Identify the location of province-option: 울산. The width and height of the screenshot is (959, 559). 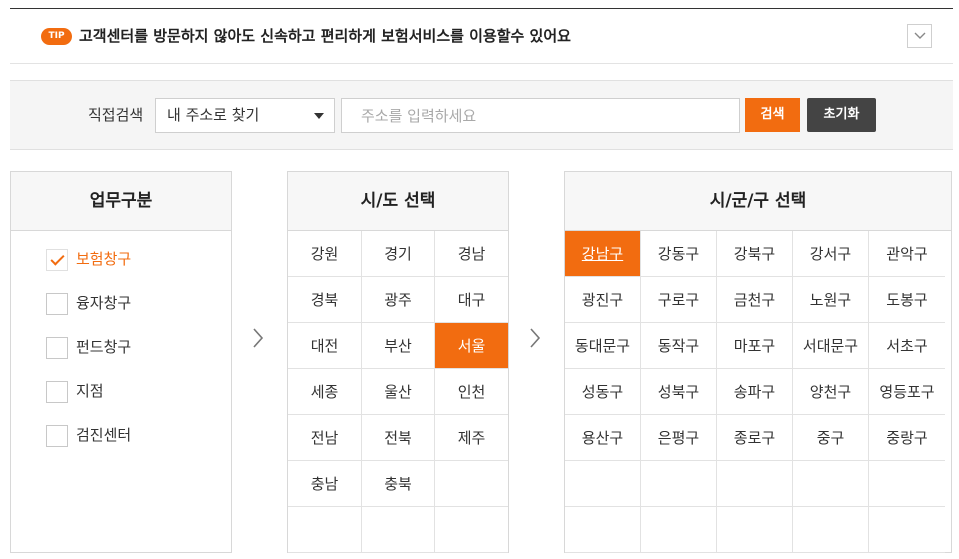
(398, 392).